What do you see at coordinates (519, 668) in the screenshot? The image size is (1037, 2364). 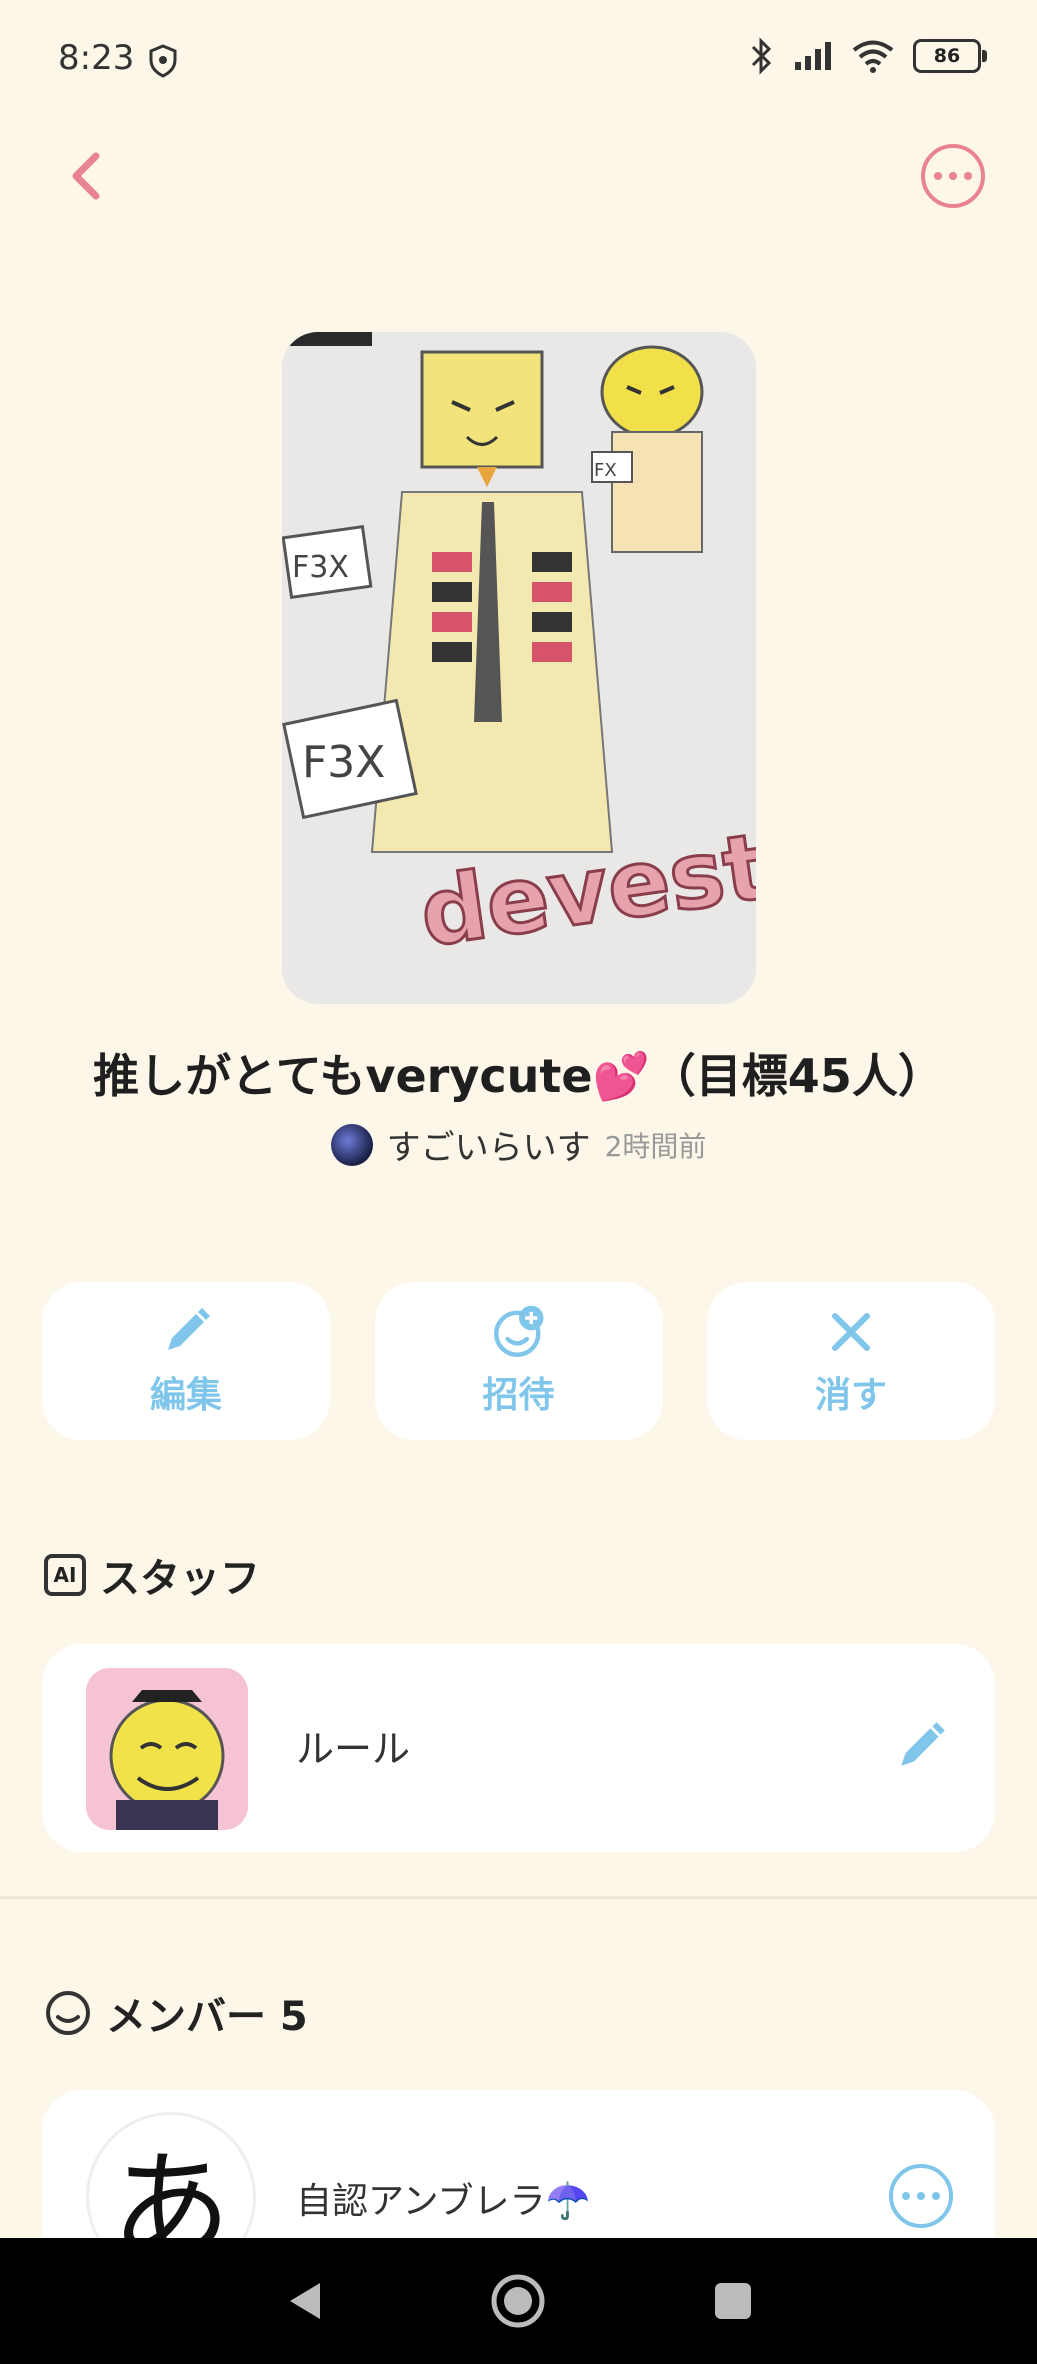 I see `cover-image: F3X F3X FX devest` at bounding box center [519, 668].